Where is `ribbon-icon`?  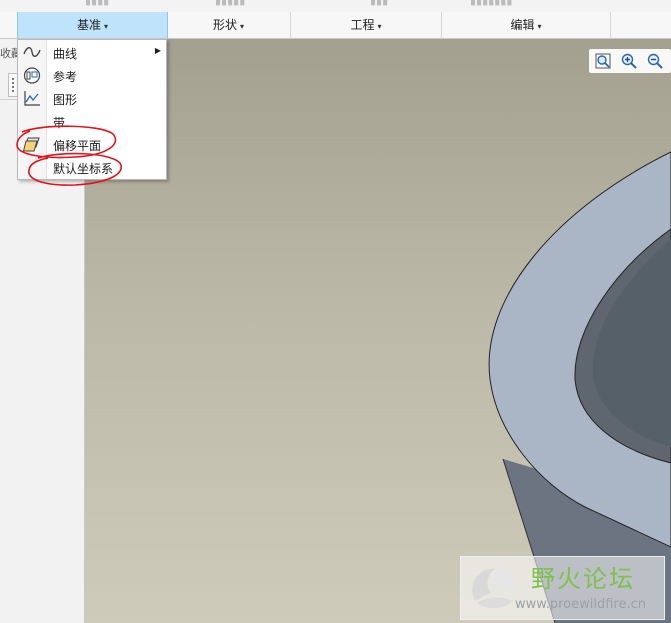 ribbon-icon is located at coordinates (32, 121).